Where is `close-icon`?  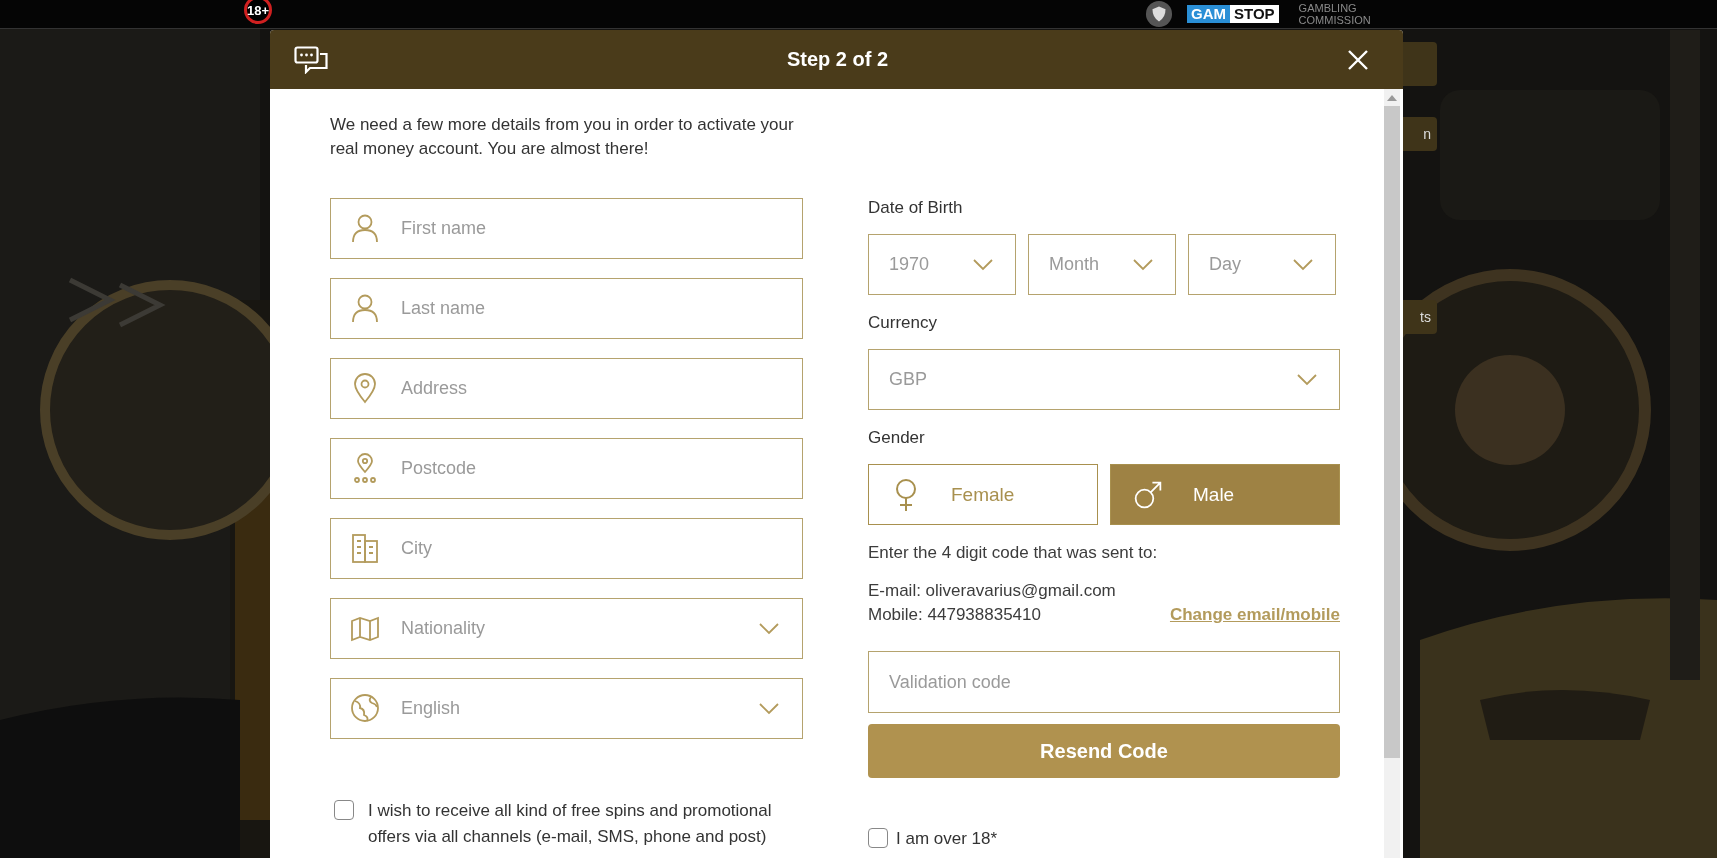
close-icon is located at coordinates (1358, 59).